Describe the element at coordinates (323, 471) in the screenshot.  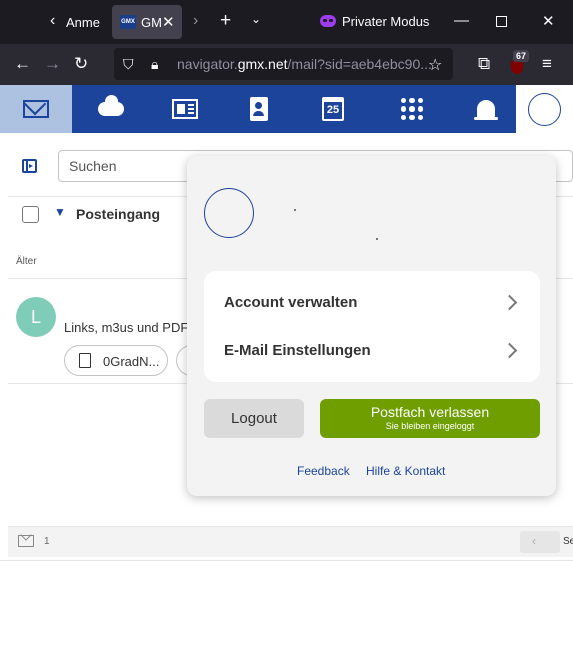
I see `feedback-link: Feedback` at that location.